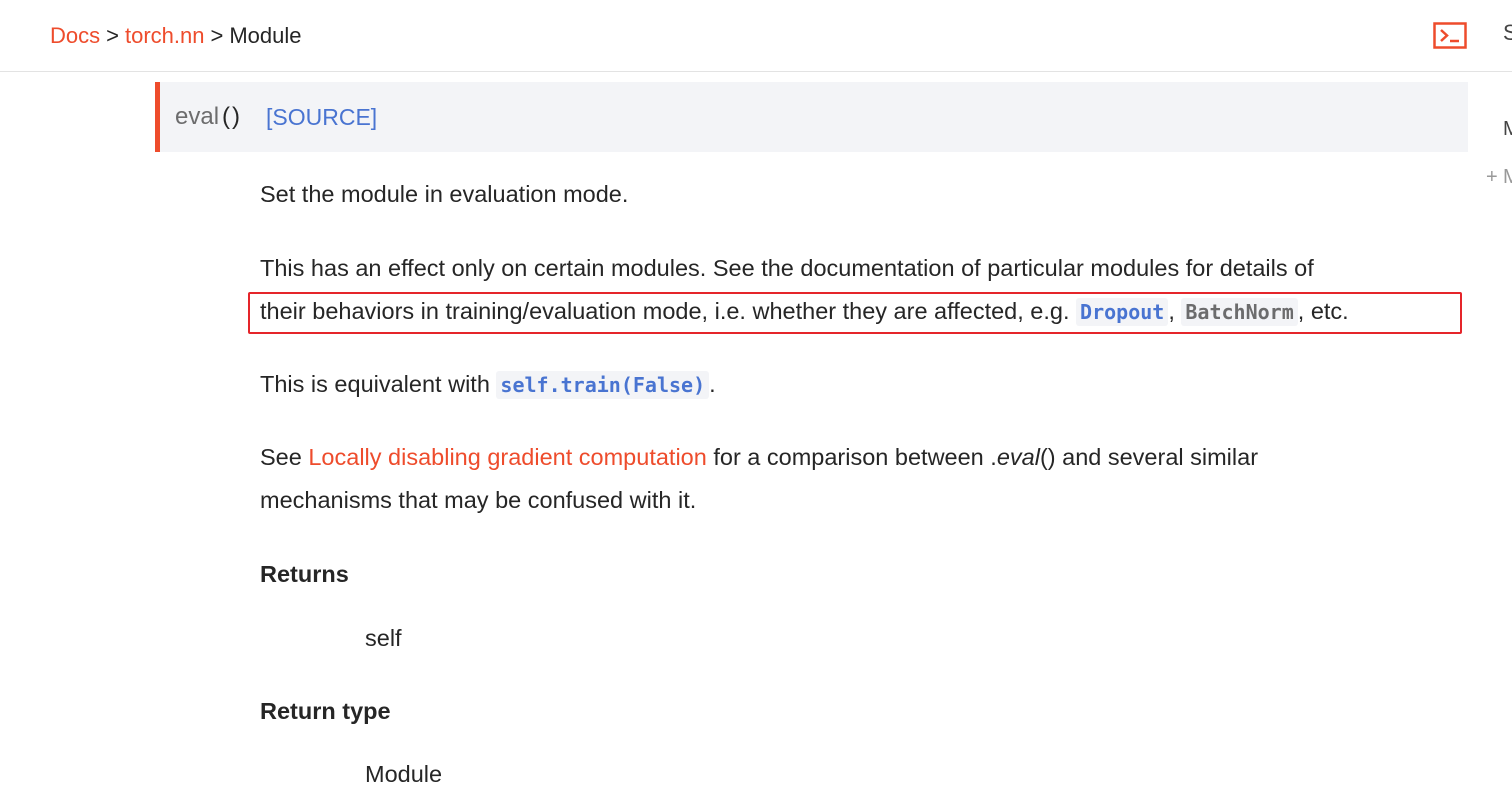 The image size is (1512, 800). I want to click on header-right-cut-text: S, so click(1507, 33).